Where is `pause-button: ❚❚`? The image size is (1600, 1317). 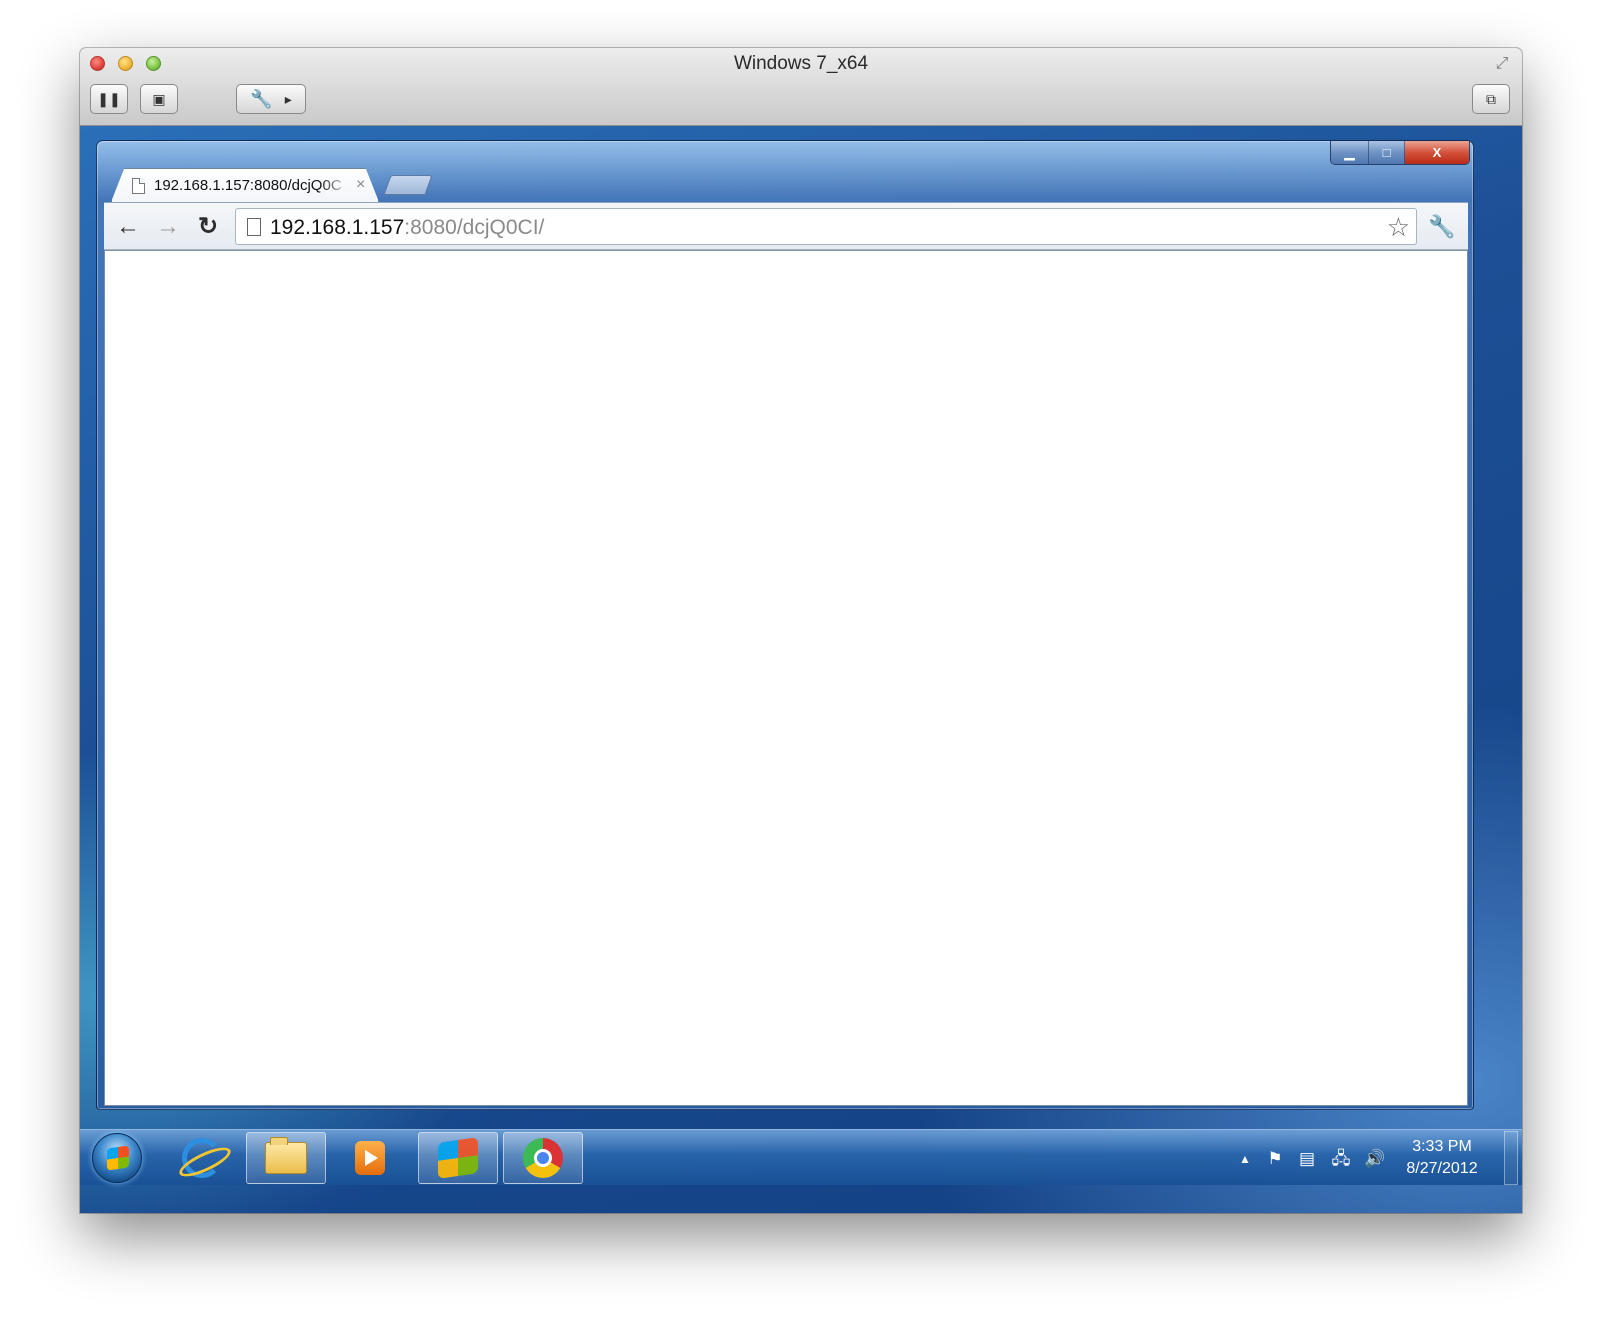 pause-button: ❚❚ is located at coordinates (109, 99).